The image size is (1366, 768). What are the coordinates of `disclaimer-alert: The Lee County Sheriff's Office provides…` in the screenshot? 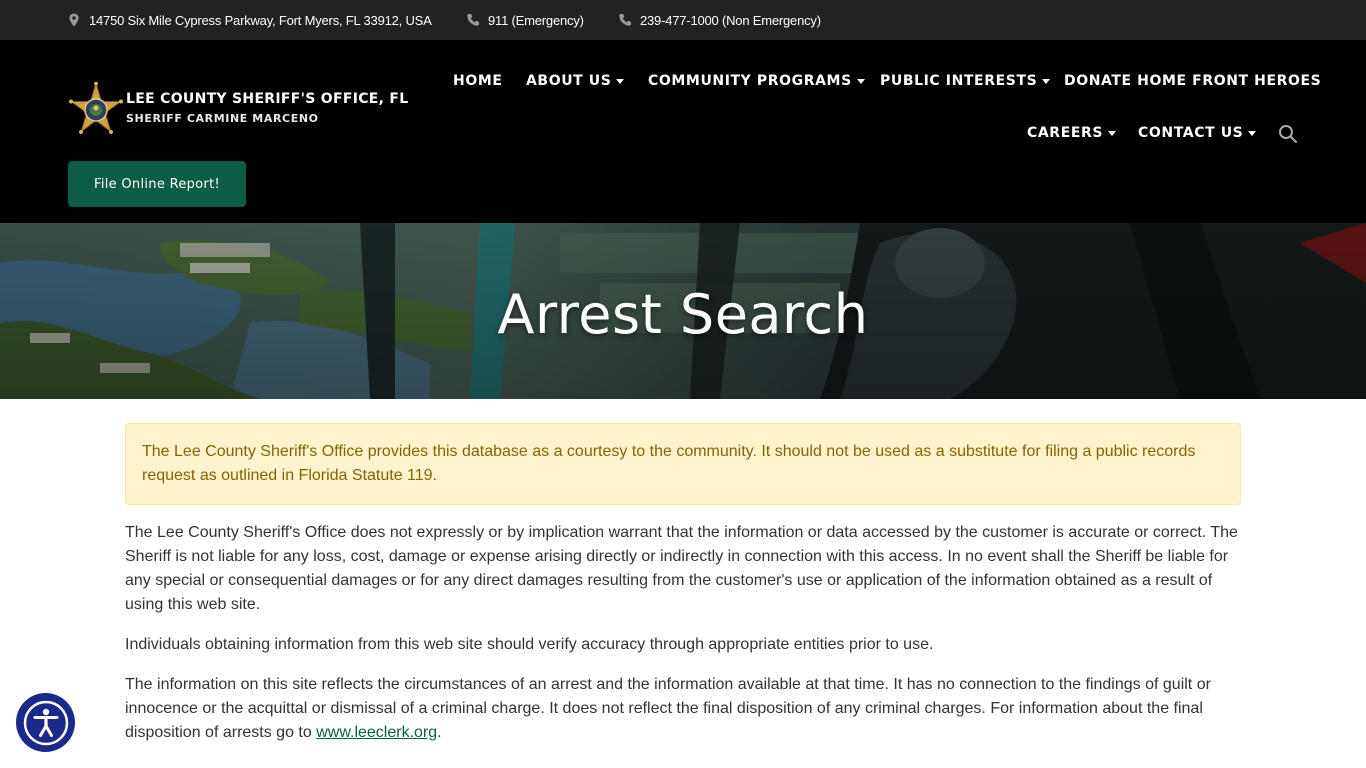 It's located at (683, 464).